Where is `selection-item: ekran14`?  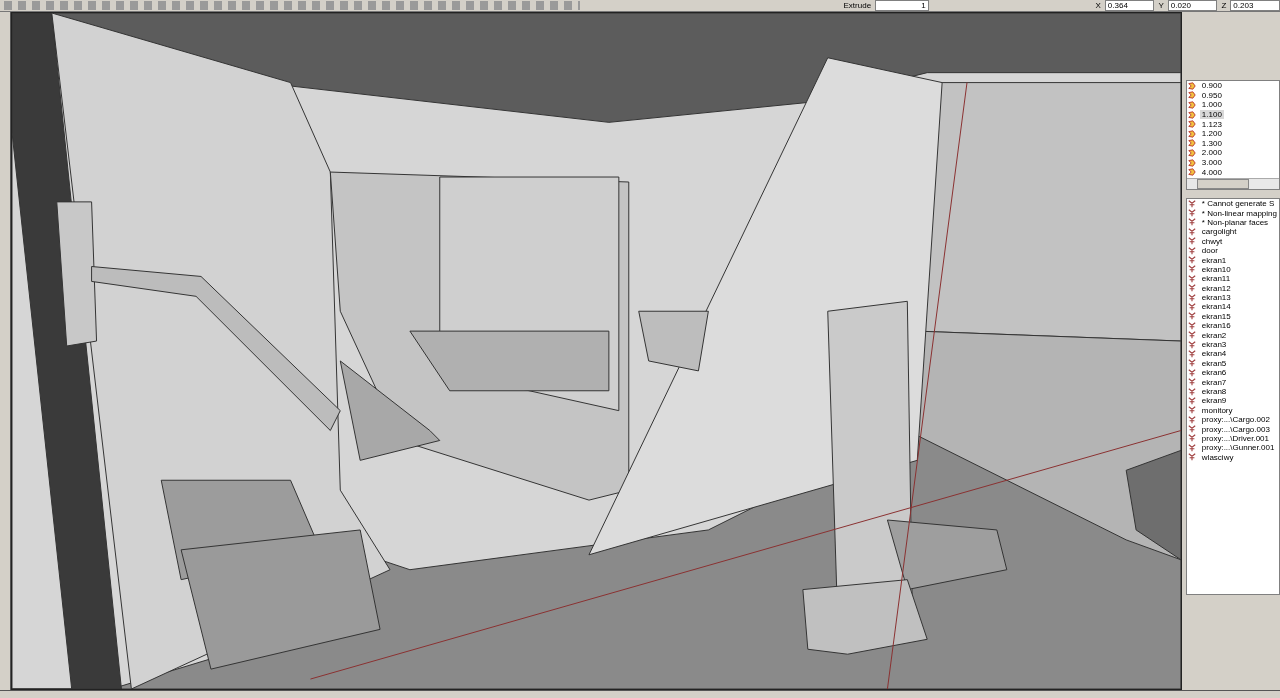
selection-item: ekran14 is located at coordinates (1232, 307).